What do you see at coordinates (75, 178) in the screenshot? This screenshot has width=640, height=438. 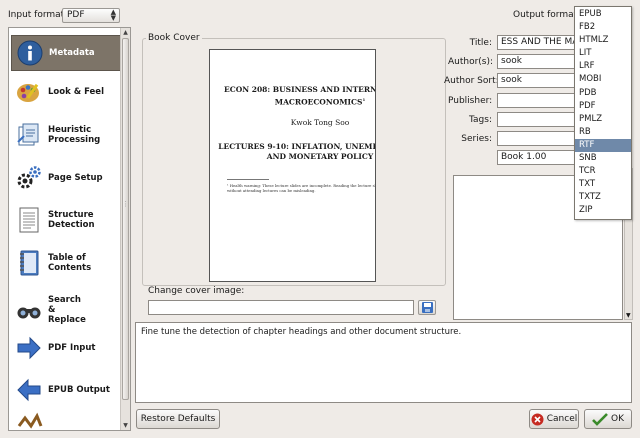 I see `sidebar-item-label: Page Setup` at bounding box center [75, 178].